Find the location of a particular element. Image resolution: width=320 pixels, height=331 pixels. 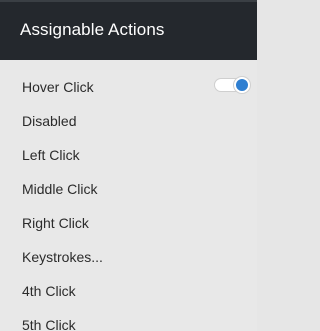

menu-item-middle-click: Middle Click is located at coordinates (128, 189).